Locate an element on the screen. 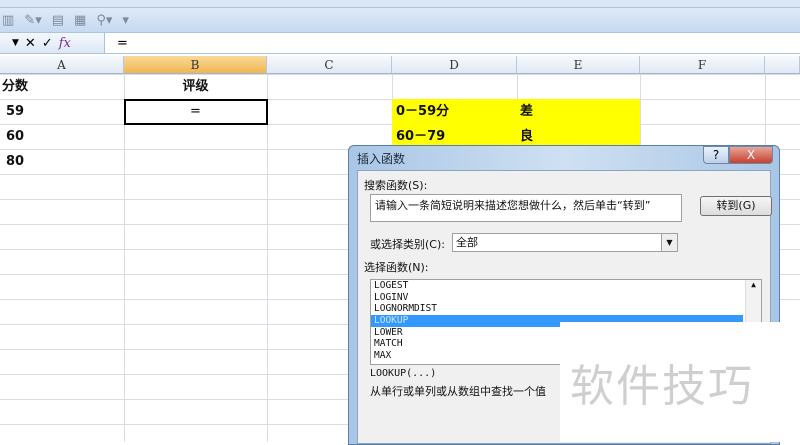 This screenshot has height=445, width=800. dialog-title: 插入函数 is located at coordinates (381, 159).